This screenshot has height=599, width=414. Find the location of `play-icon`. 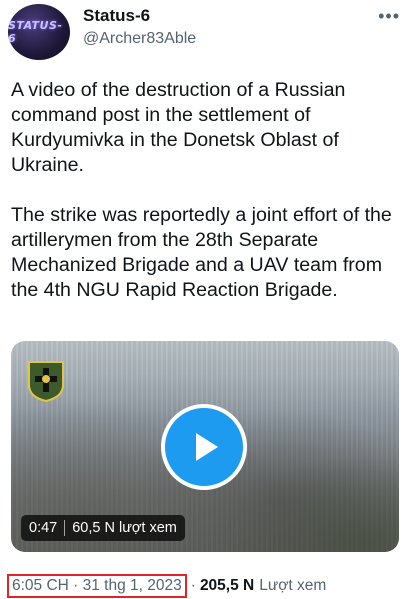

play-icon is located at coordinates (207, 447).